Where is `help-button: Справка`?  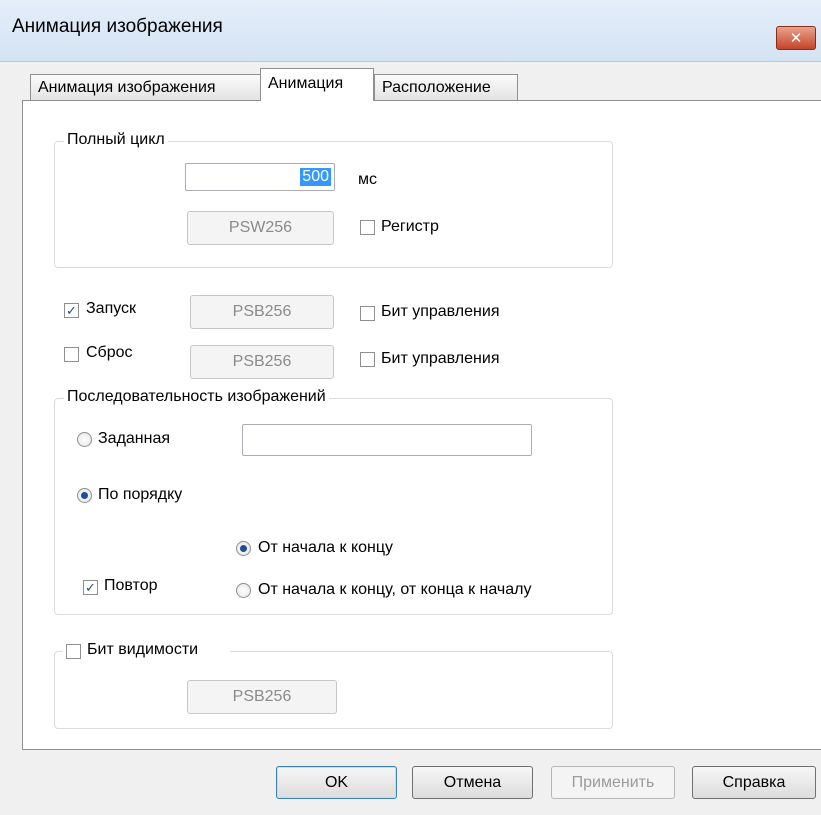 help-button: Справка is located at coordinates (754, 782).